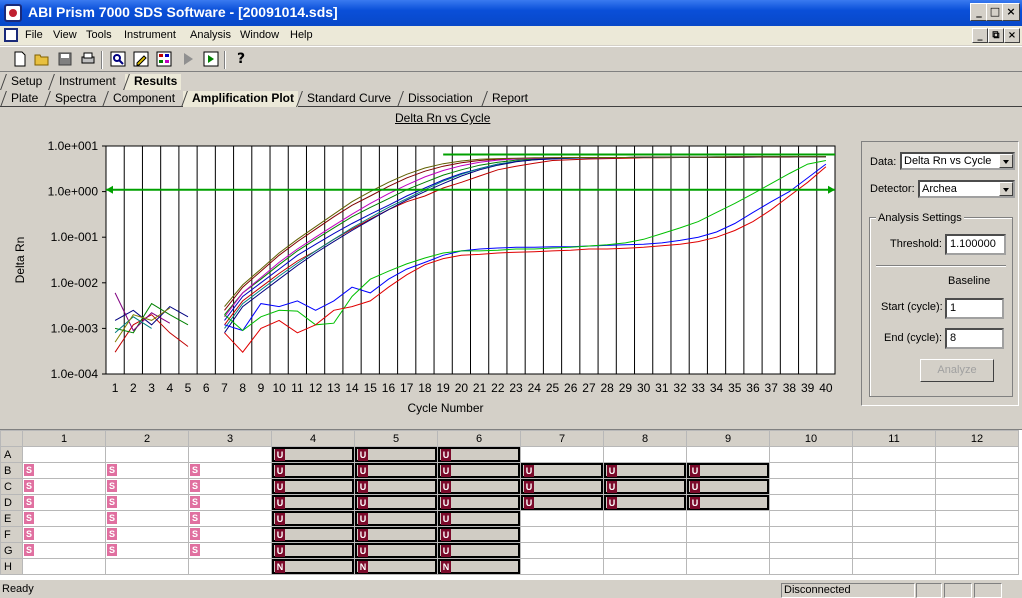 The image size is (1022, 598). Describe the element at coordinates (396, 438) in the screenshot. I see `plate-column-header: 5` at that location.